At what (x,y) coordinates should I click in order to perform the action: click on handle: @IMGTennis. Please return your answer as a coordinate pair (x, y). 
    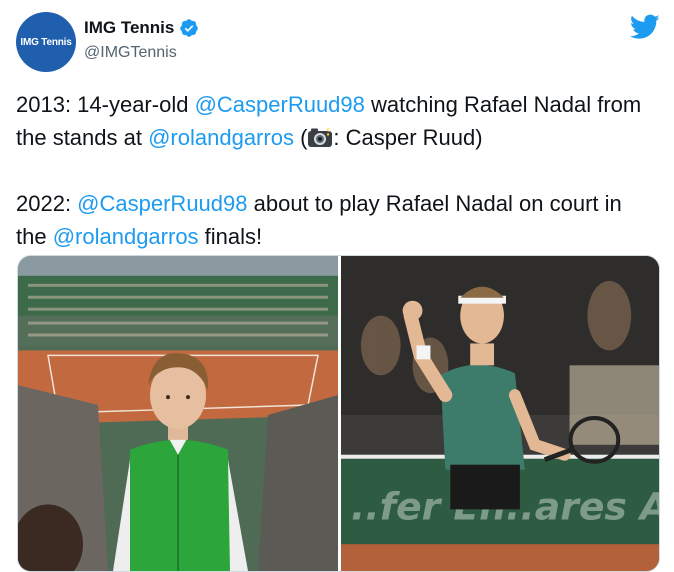
    Looking at the image, I should click on (141, 53).